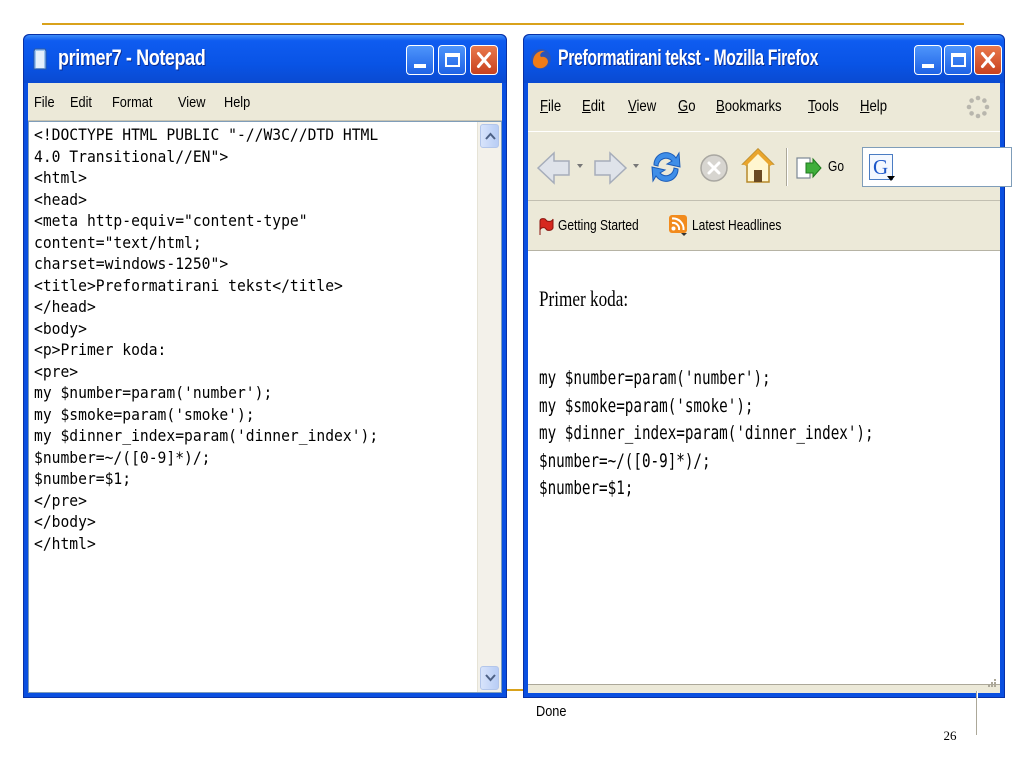 The height and width of the screenshot is (768, 1024). What do you see at coordinates (865, 106) in the screenshot?
I see `menu-accel: H` at bounding box center [865, 106].